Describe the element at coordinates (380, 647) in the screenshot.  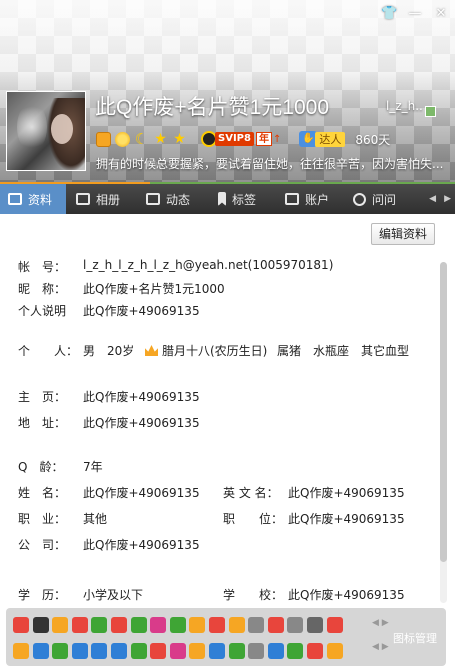
I see `icon-bar-prev-icon: ◀ ▶` at that location.